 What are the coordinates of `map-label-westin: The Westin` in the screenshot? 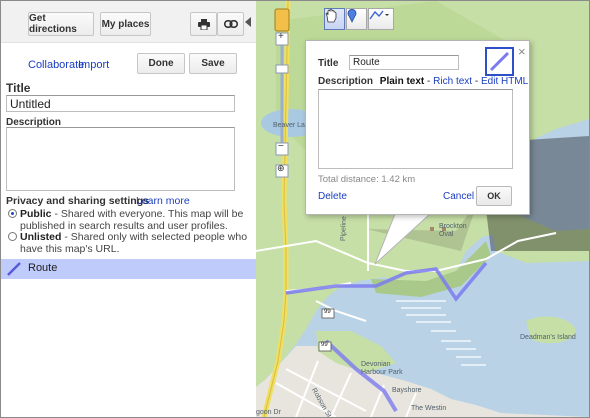 It's located at (429, 408).